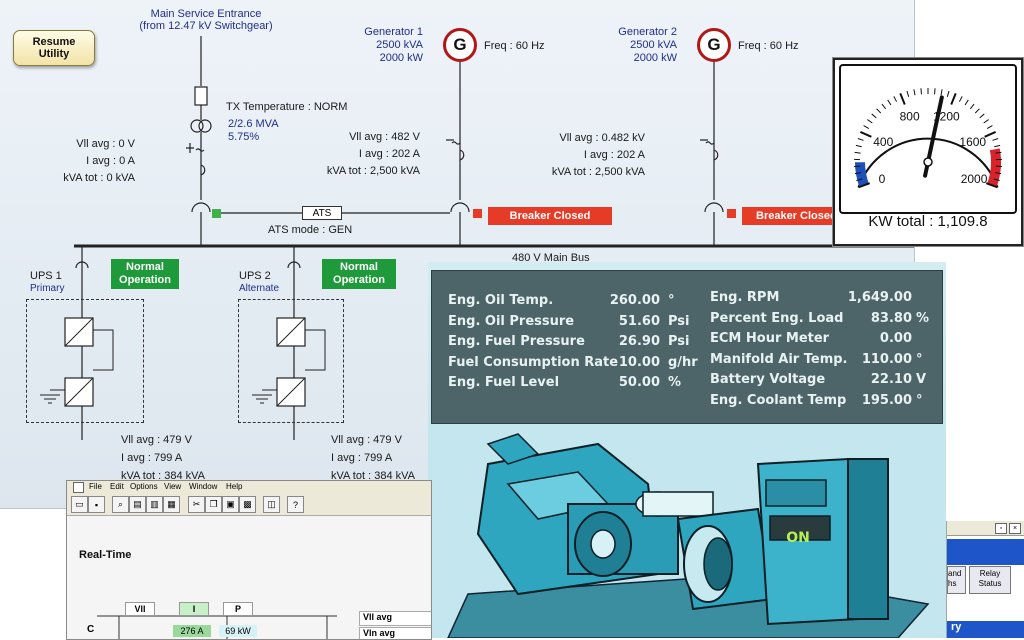 This screenshot has width=1024, height=640. I want to click on column-p: P, so click(238, 609).